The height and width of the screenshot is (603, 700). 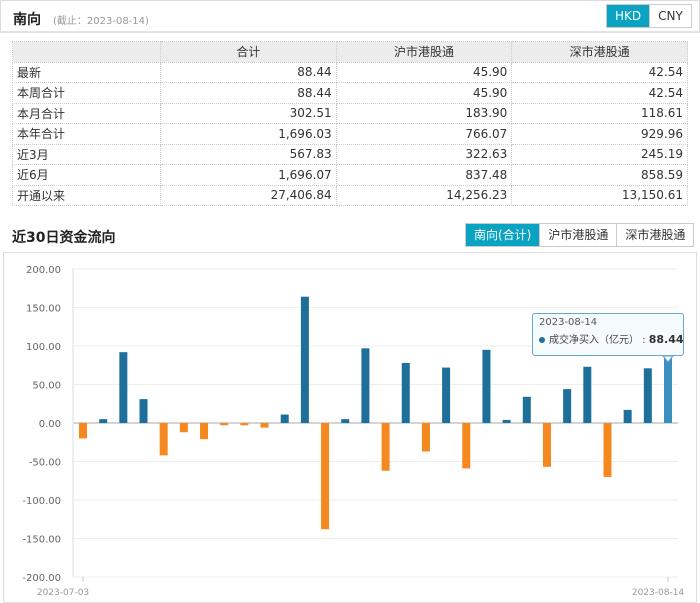 I want to click on y-tick-label: -200.00, so click(x=41, y=578).